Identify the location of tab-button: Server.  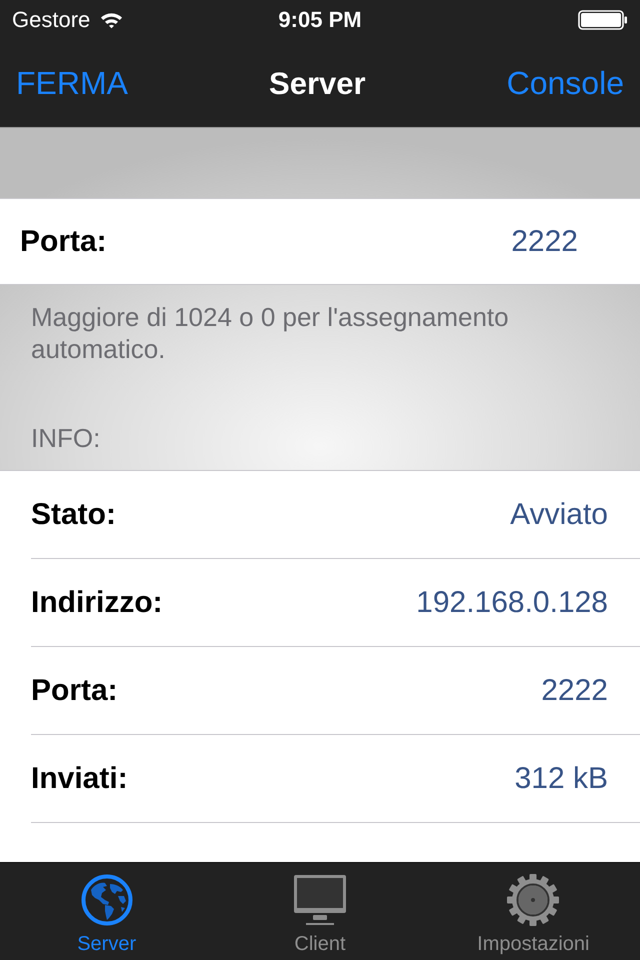
(107, 911).